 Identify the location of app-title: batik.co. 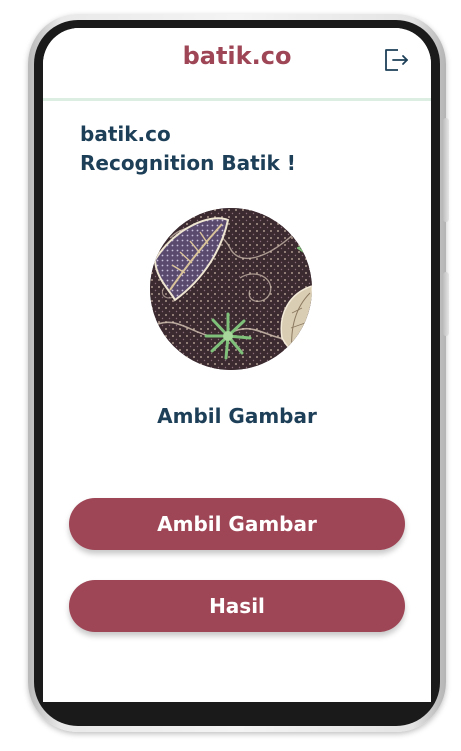
(237, 56).